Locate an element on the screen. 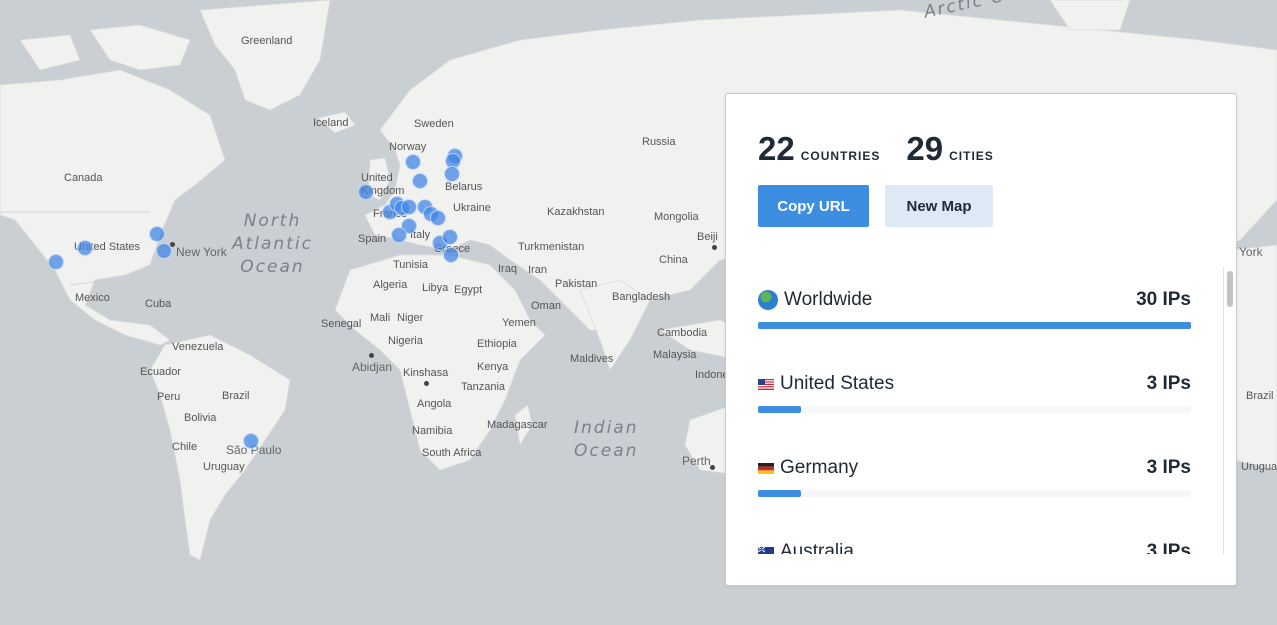  label-uruguay-right: Uruguay is located at coordinates (1259, 467).